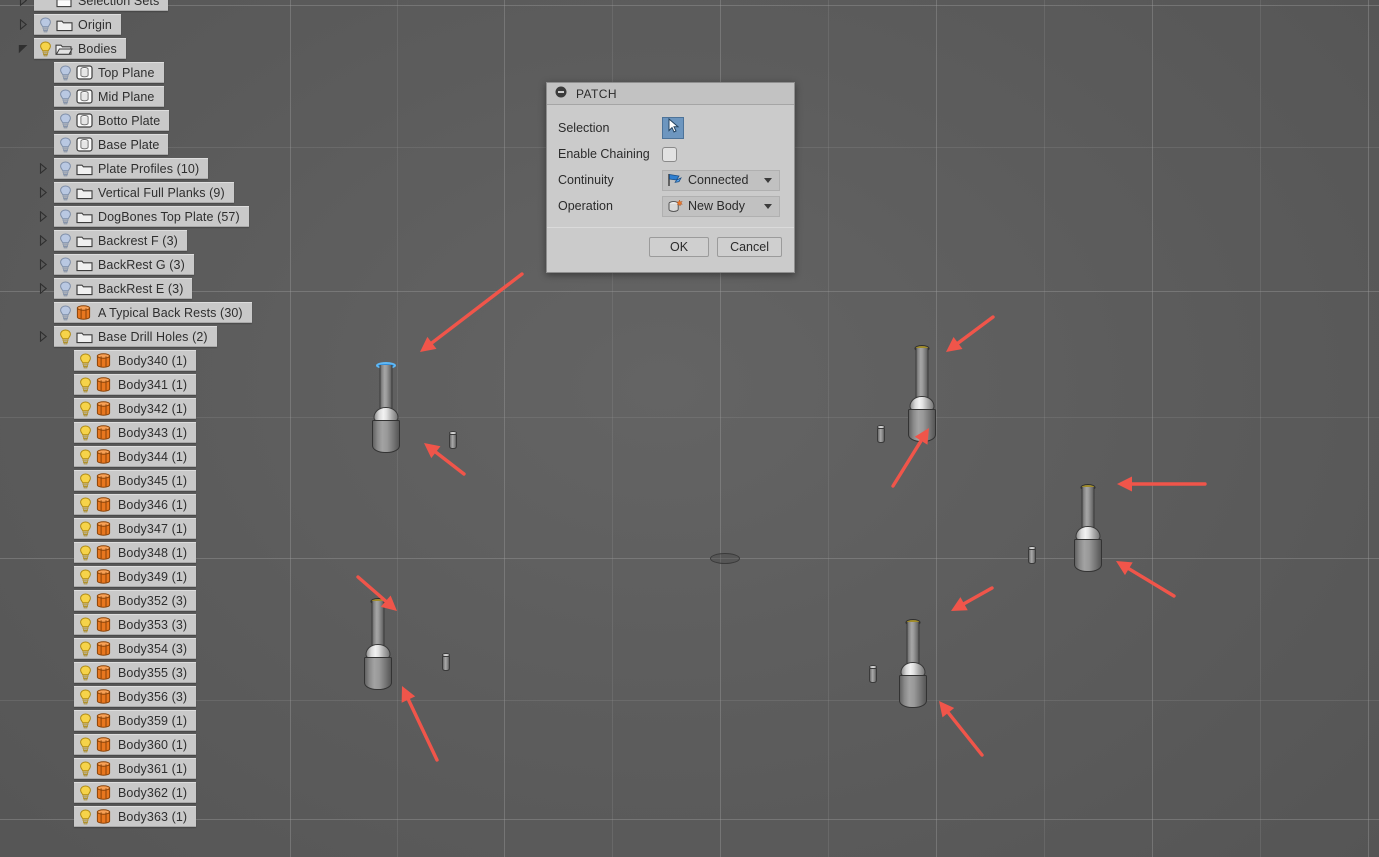  Describe the element at coordinates (135, 744) in the screenshot. I see `tree-row-pill: Body360 (1)` at that location.